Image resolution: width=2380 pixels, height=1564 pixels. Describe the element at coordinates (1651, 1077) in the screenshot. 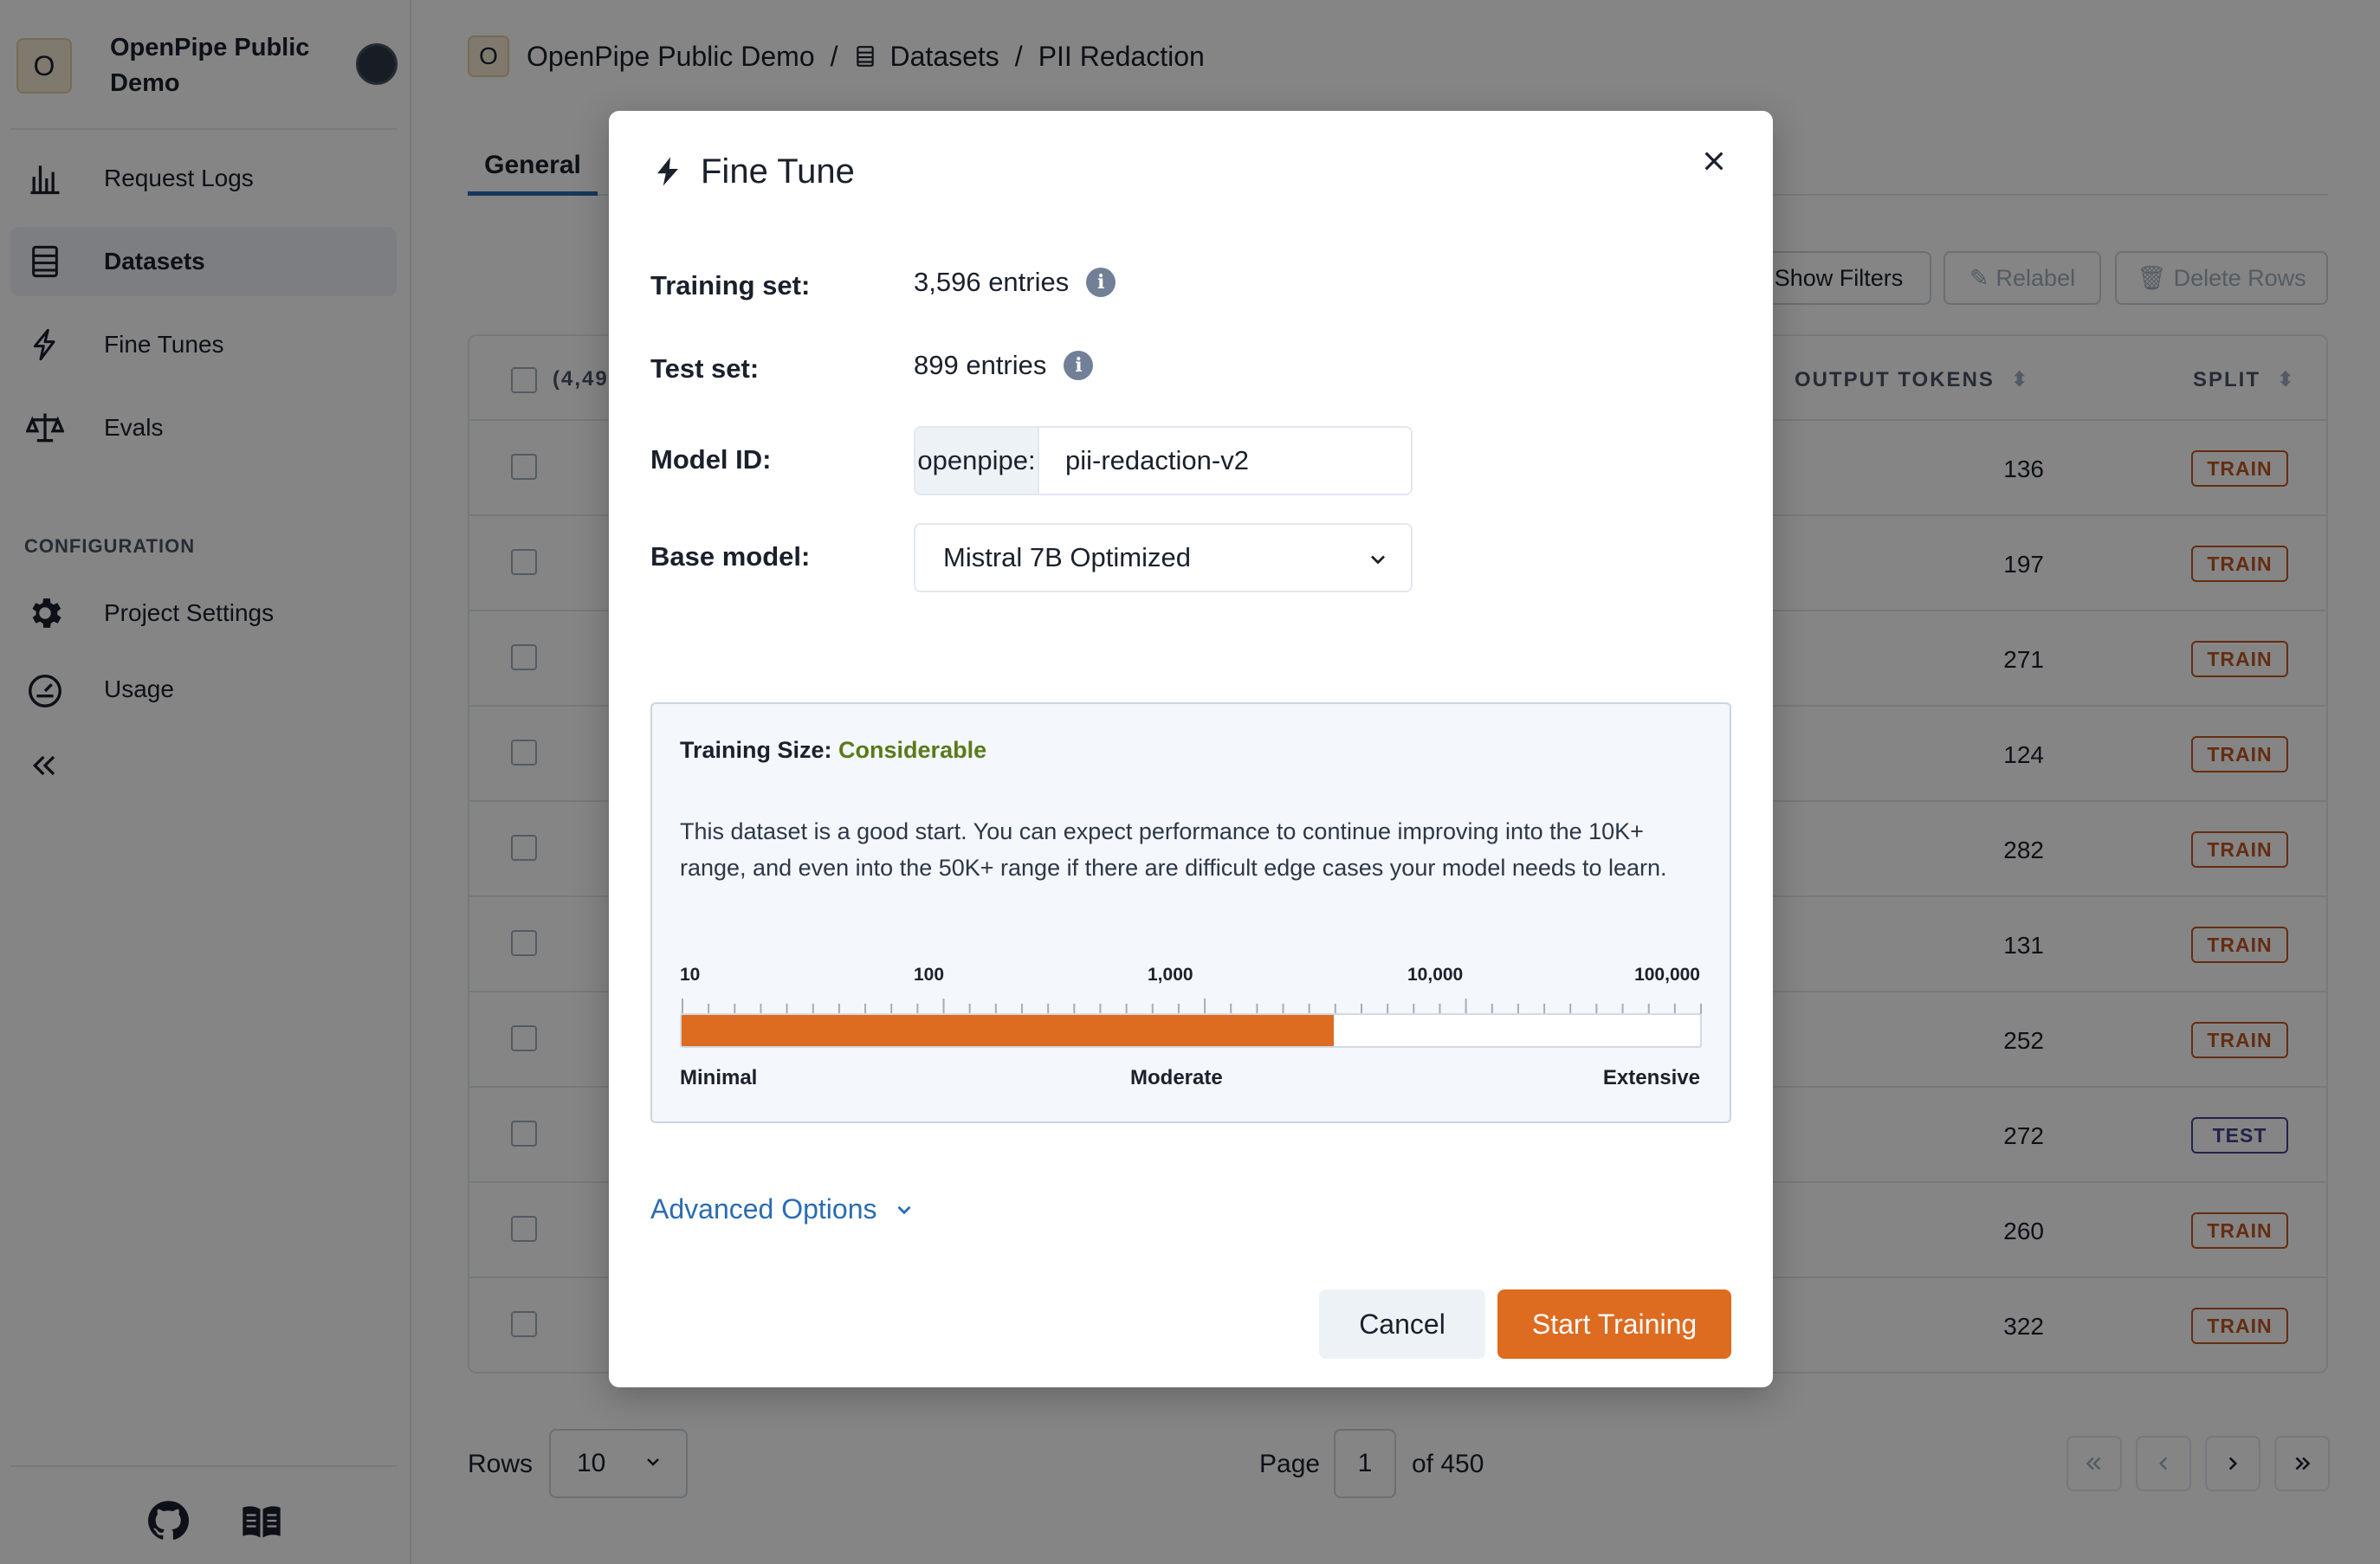

I see `bar-label-extensive: Extensive` at that location.